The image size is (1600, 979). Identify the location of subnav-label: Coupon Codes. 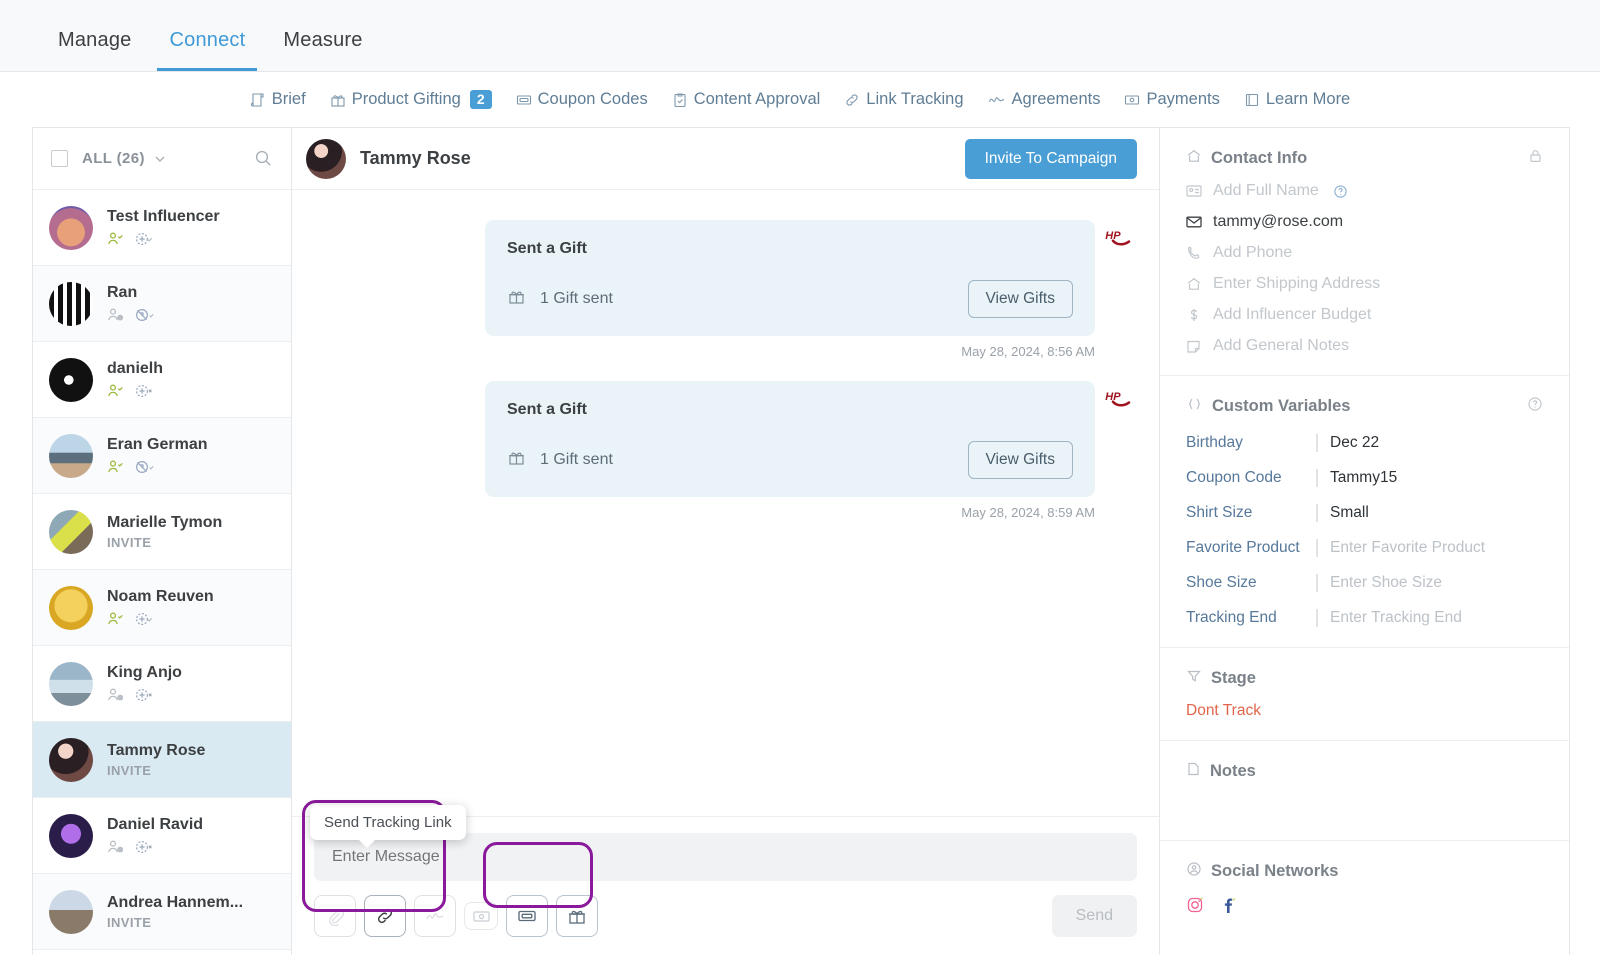
(592, 99).